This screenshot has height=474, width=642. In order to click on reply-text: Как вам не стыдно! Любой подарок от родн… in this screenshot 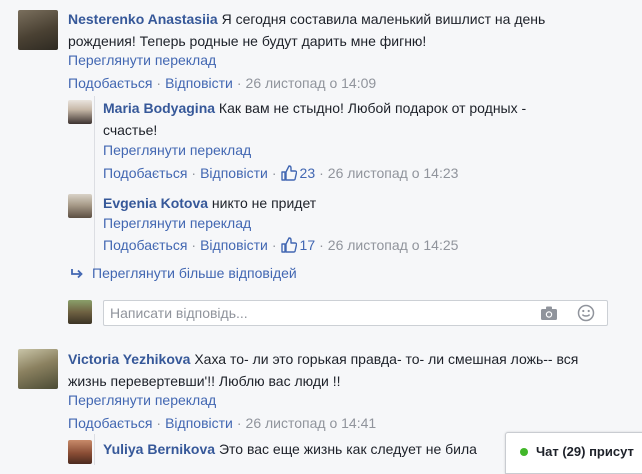, I will do `click(372, 108)`.